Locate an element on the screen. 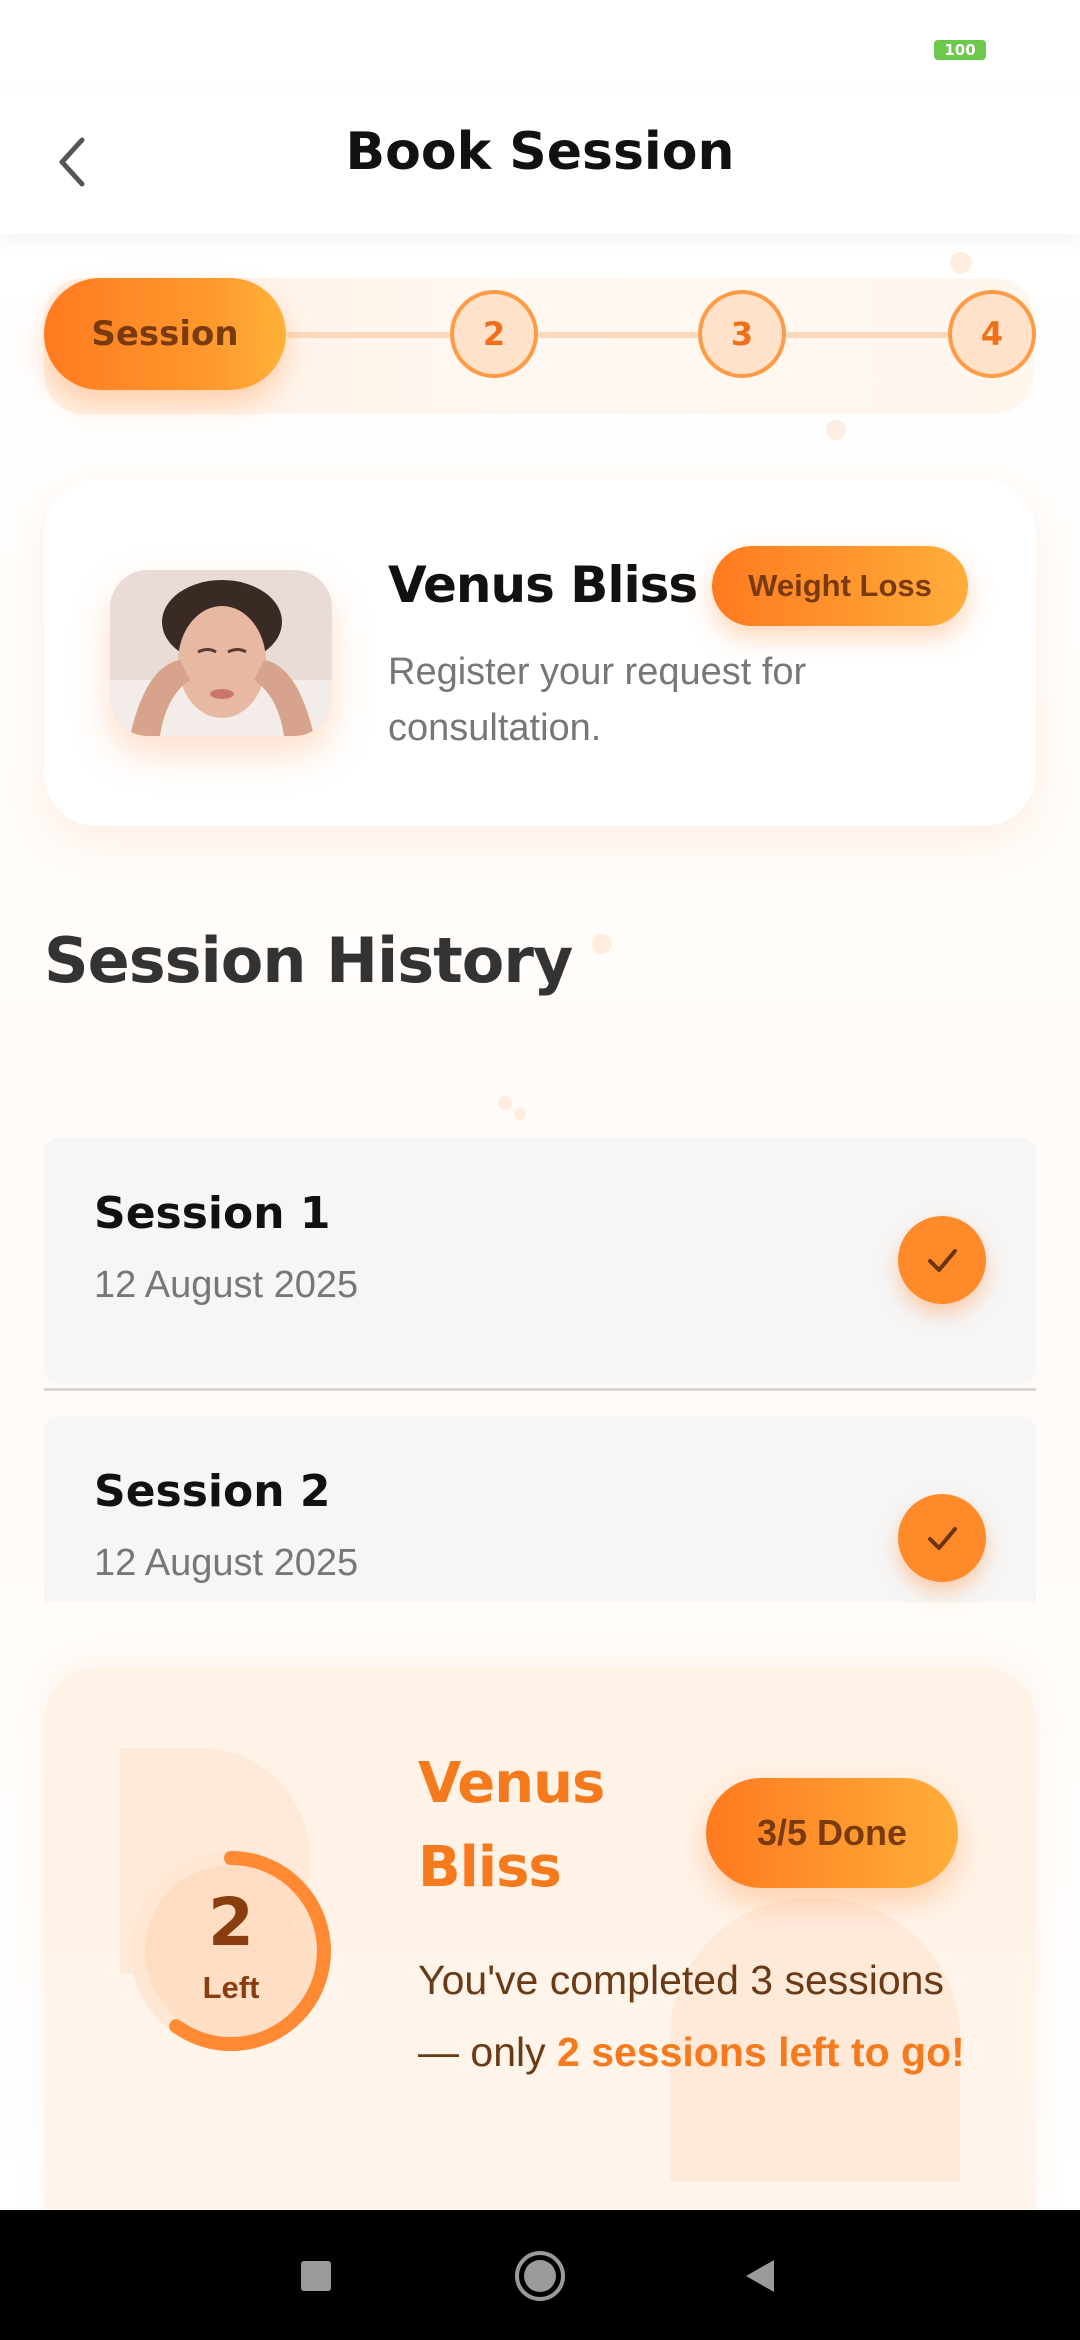 The height and width of the screenshot is (2340, 1080). sessions-left-count: 2 is located at coordinates (231, 1922).